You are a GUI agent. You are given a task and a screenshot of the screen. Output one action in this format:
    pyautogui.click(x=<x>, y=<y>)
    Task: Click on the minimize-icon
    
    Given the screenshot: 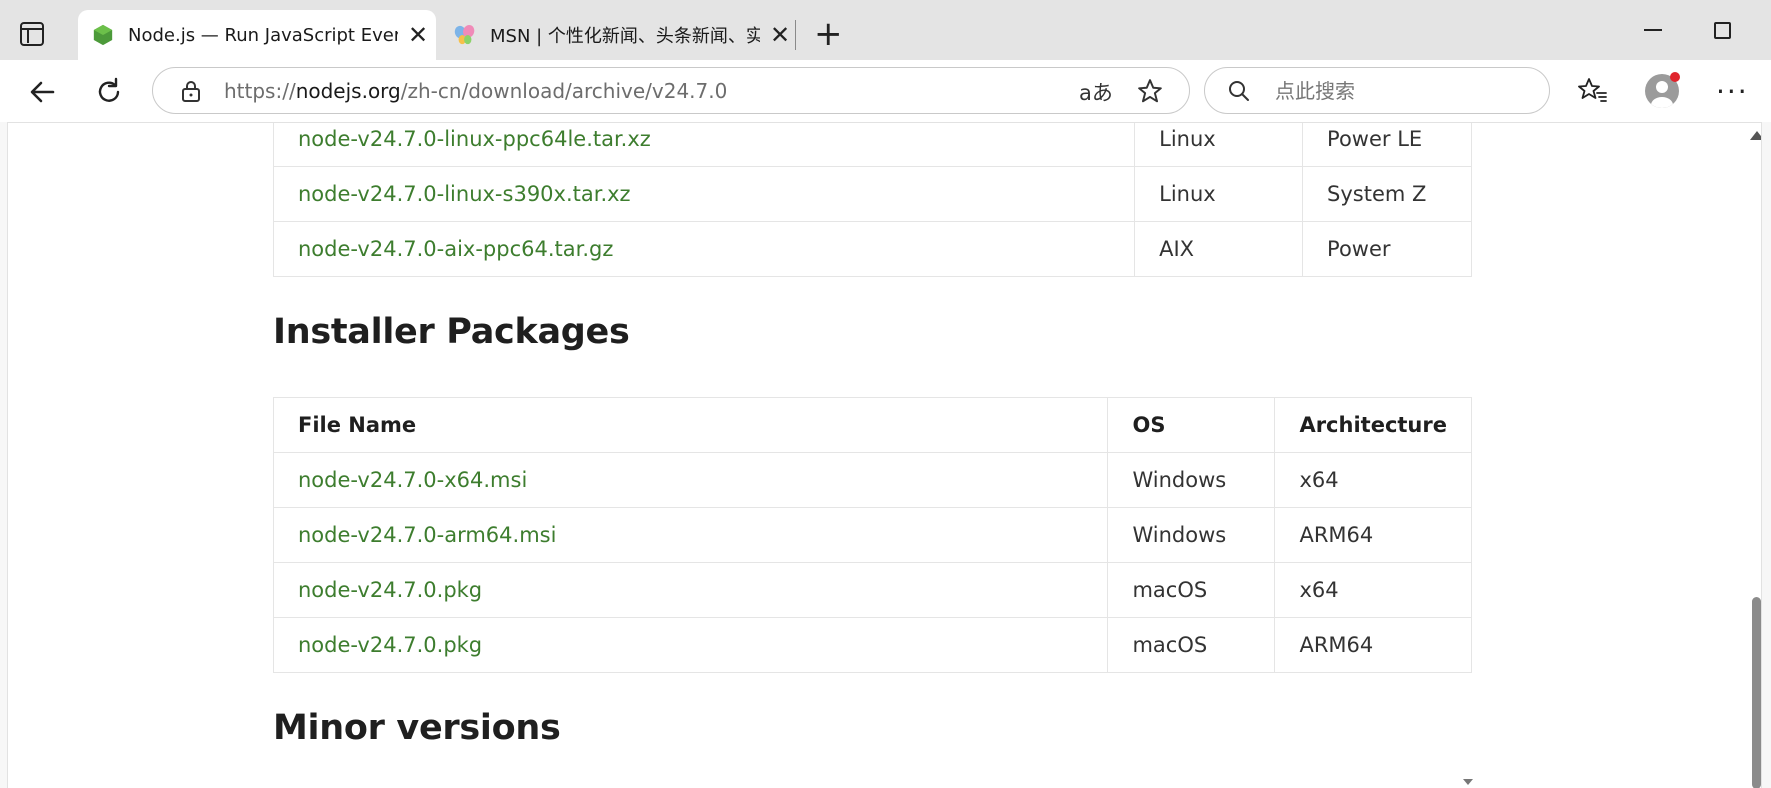 What is the action you would take?
    pyautogui.click(x=1653, y=30)
    